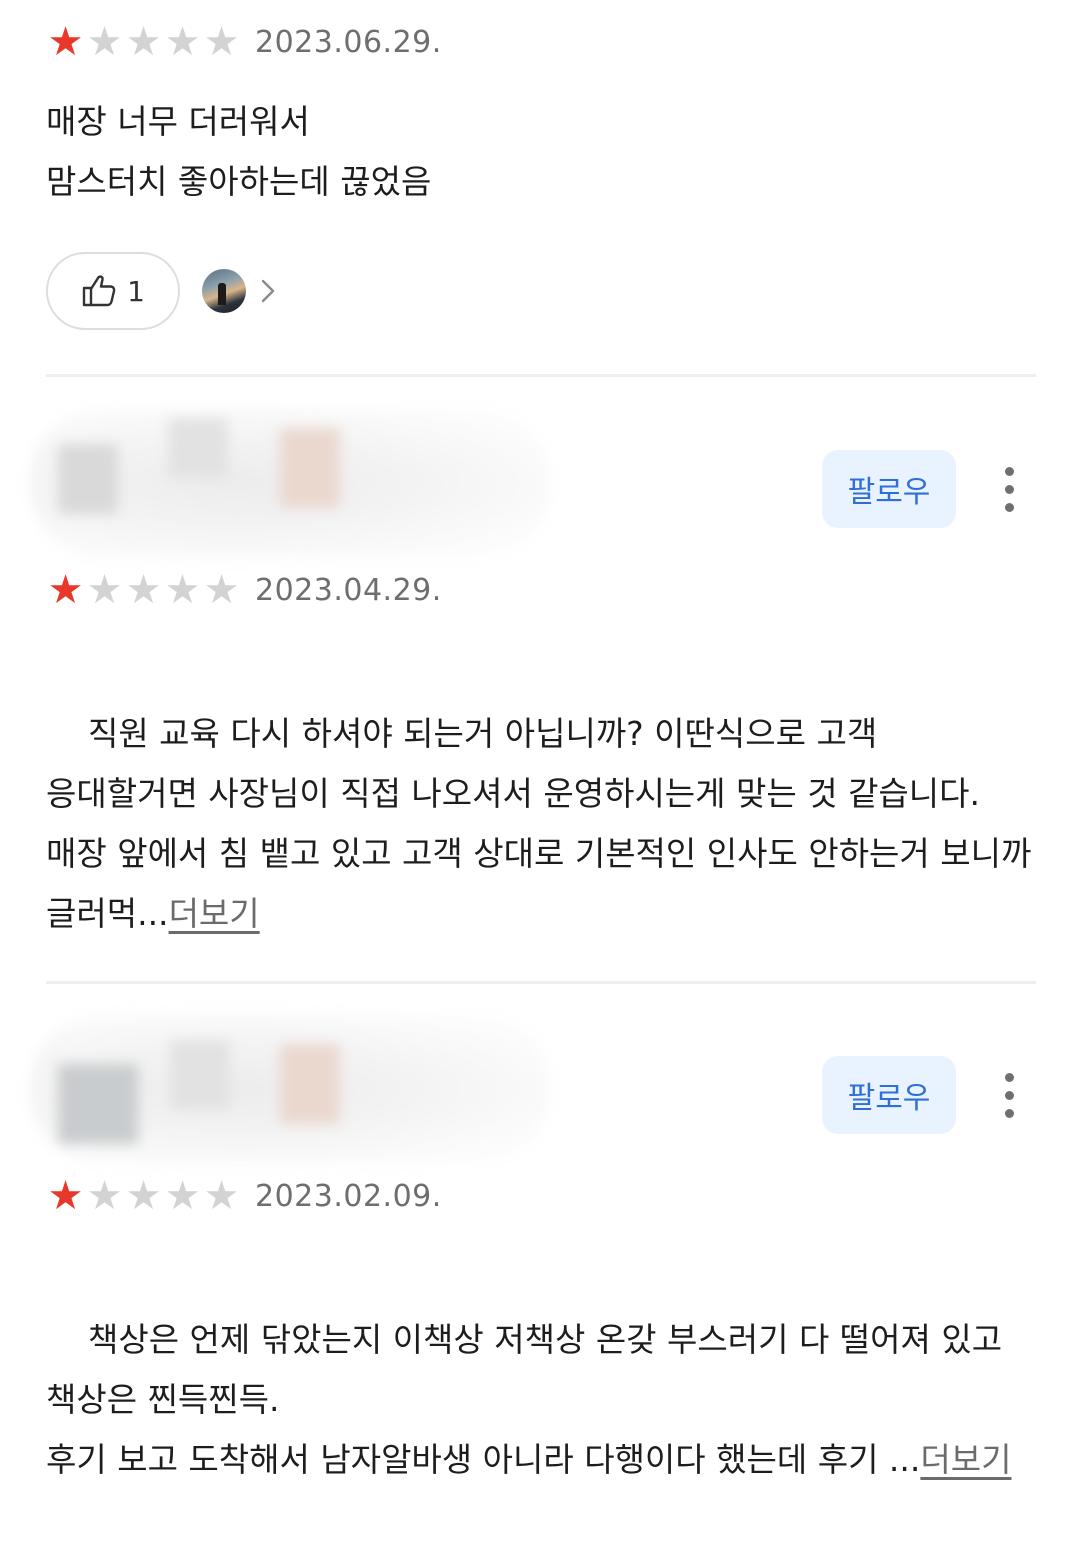 This screenshot has height=1550, width=1080. Describe the element at coordinates (541, 590) in the screenshot. I see `review-rating-row: ★ ★ ★ ★ ★ 2023.04.29.` at that location.